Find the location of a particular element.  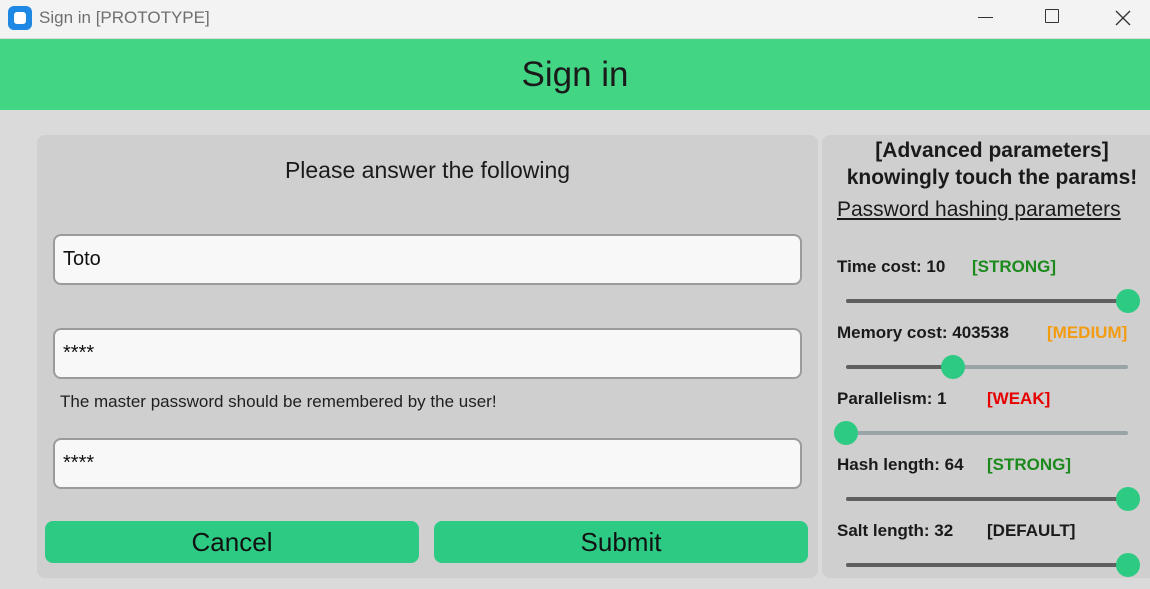

page-title: Sign in is located at coordinates (575, 74).